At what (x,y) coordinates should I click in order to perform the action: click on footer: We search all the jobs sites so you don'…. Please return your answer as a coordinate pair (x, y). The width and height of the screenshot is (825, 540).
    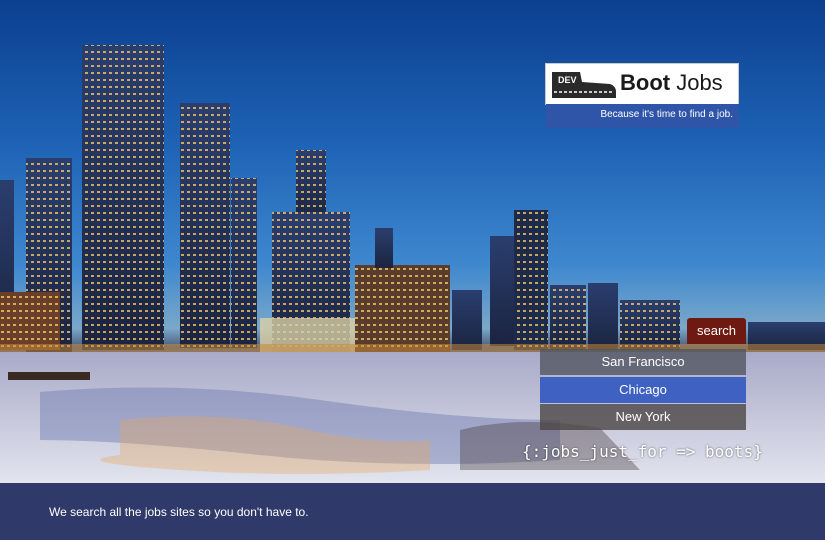
    Looking at the image, I should click on (412, 511).